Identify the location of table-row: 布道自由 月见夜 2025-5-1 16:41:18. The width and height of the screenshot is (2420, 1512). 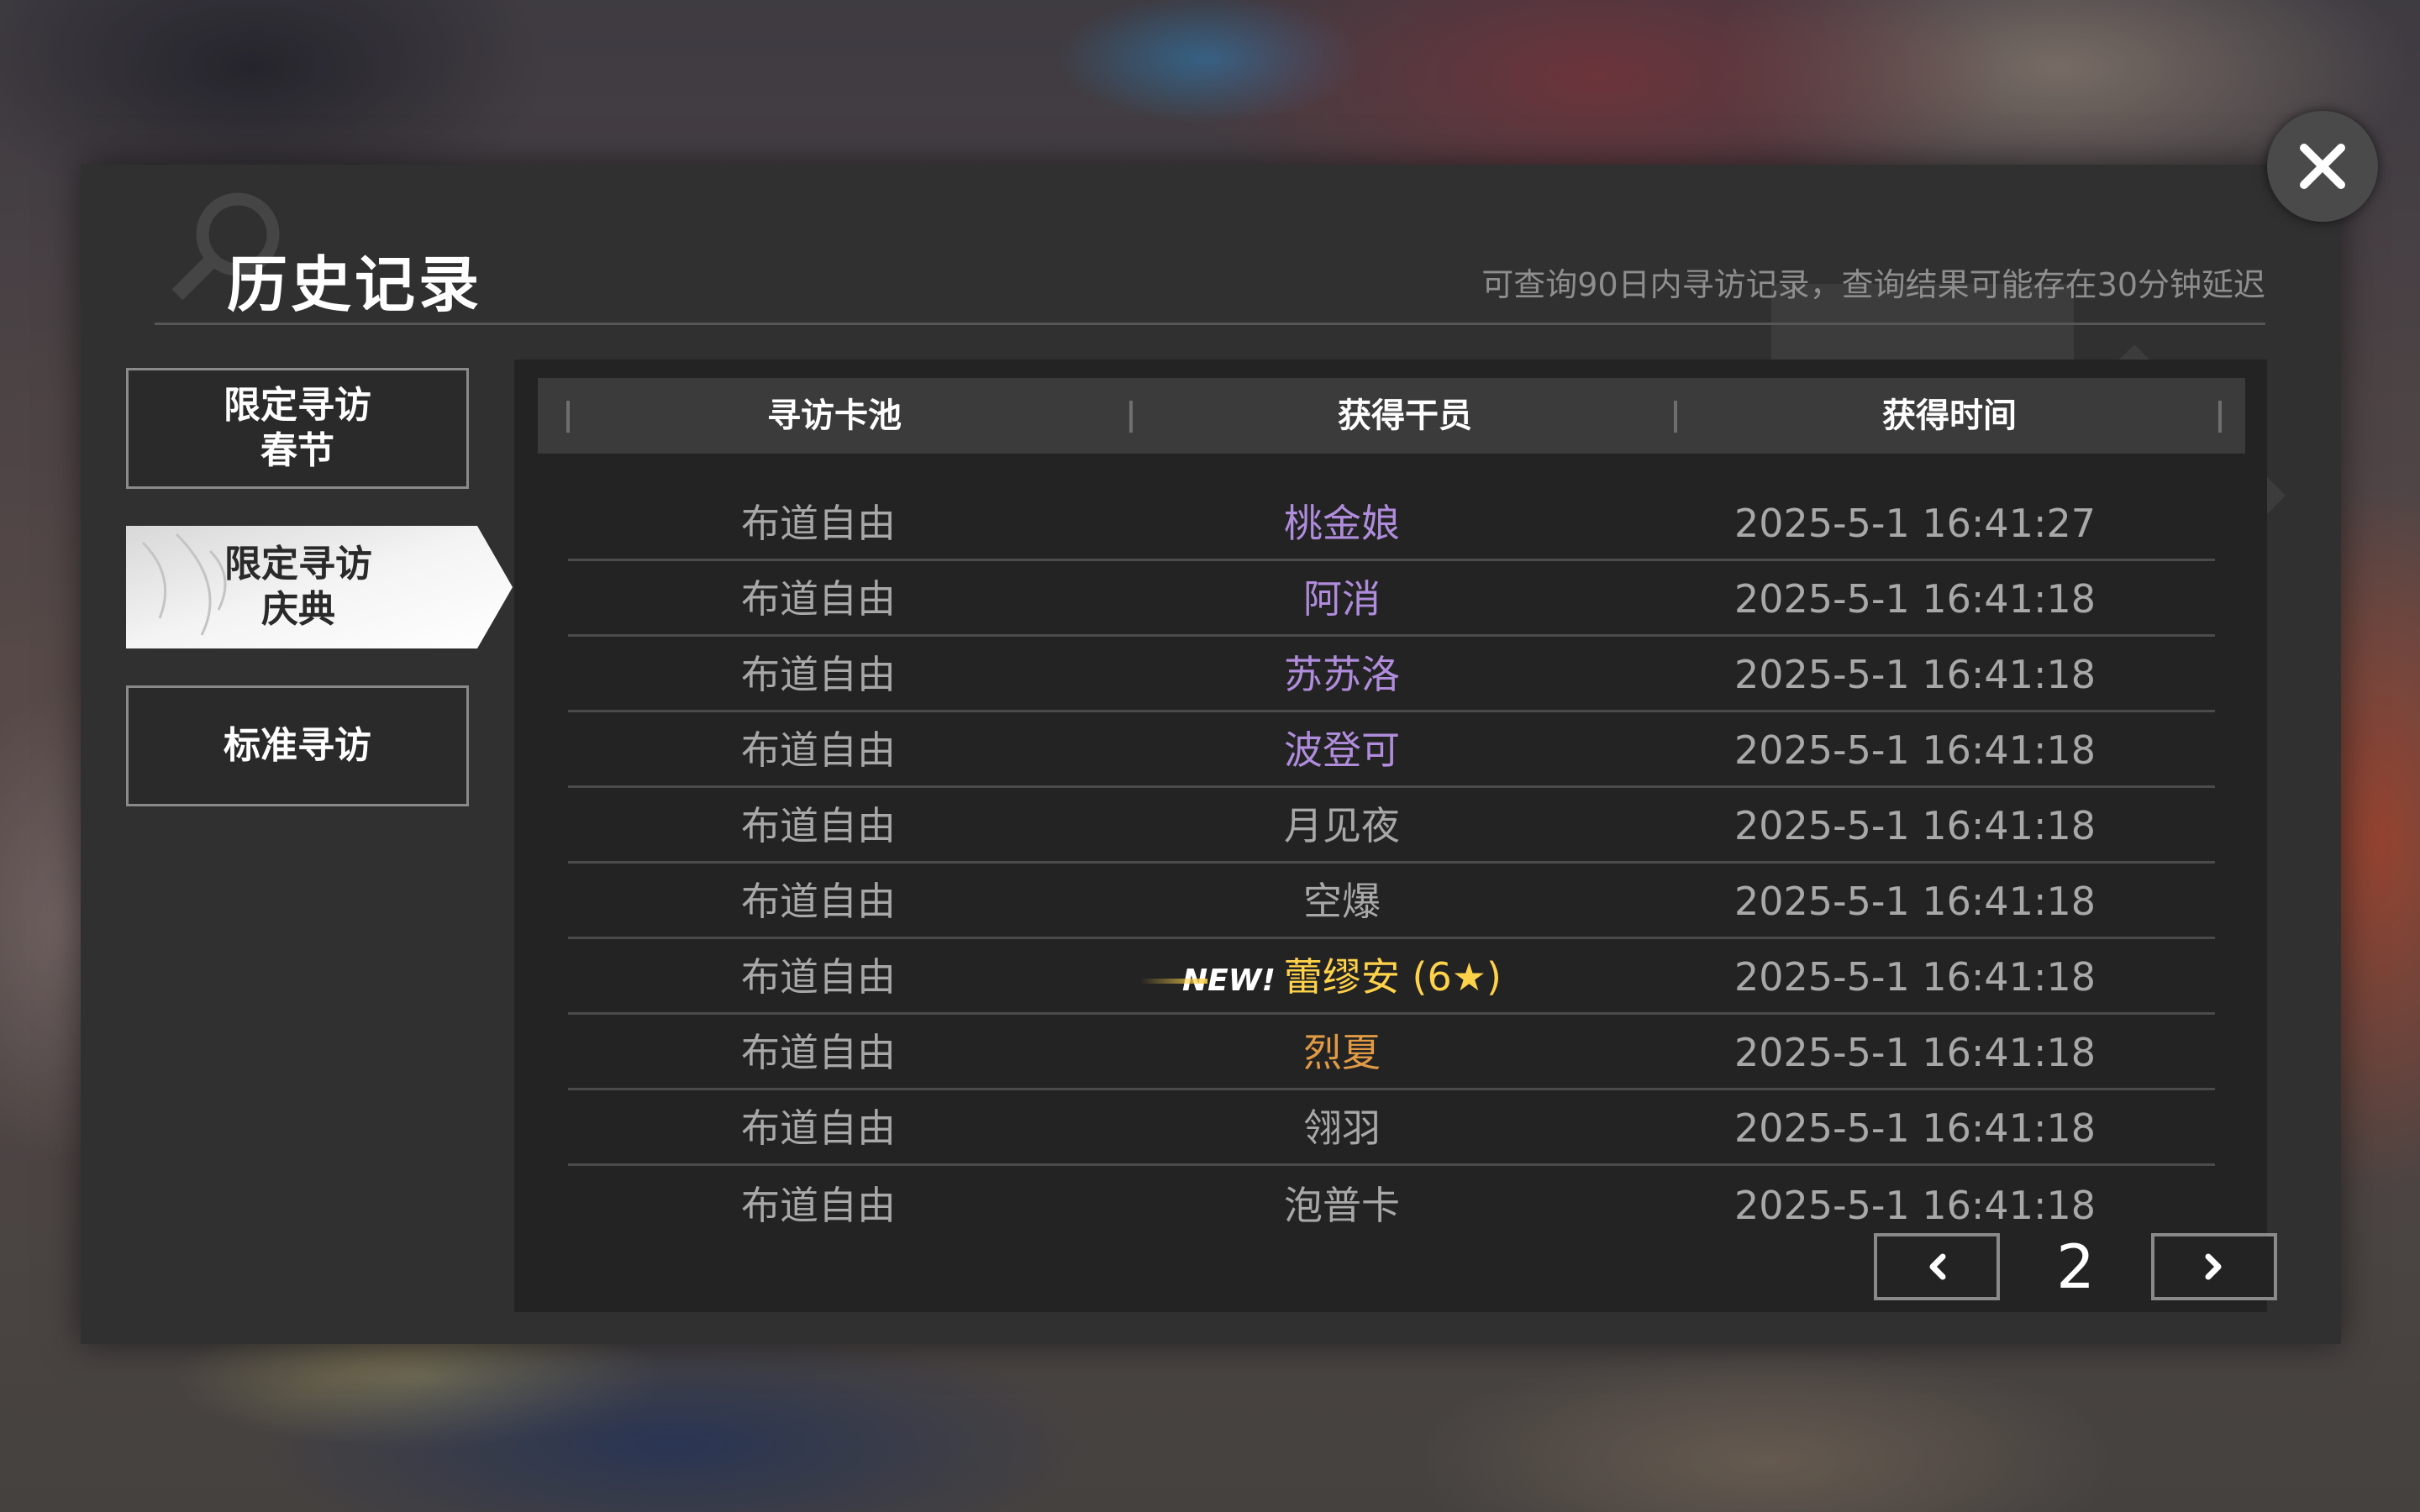
(1391, 826).